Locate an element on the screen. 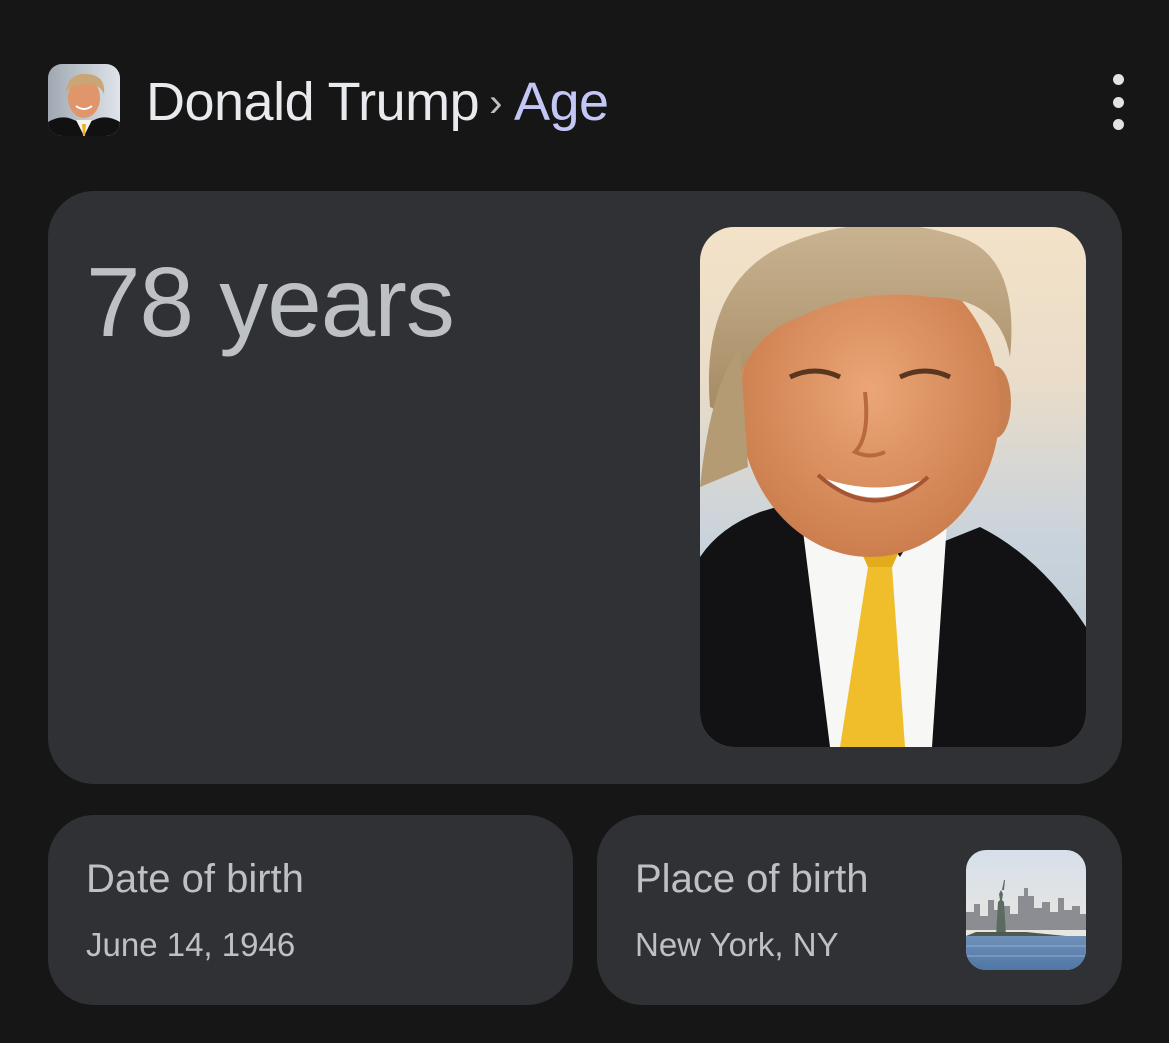 The image size is (1169, 1043). place-of-birth-card: Place of birth New York, NY is located at coordinates (859, 910).